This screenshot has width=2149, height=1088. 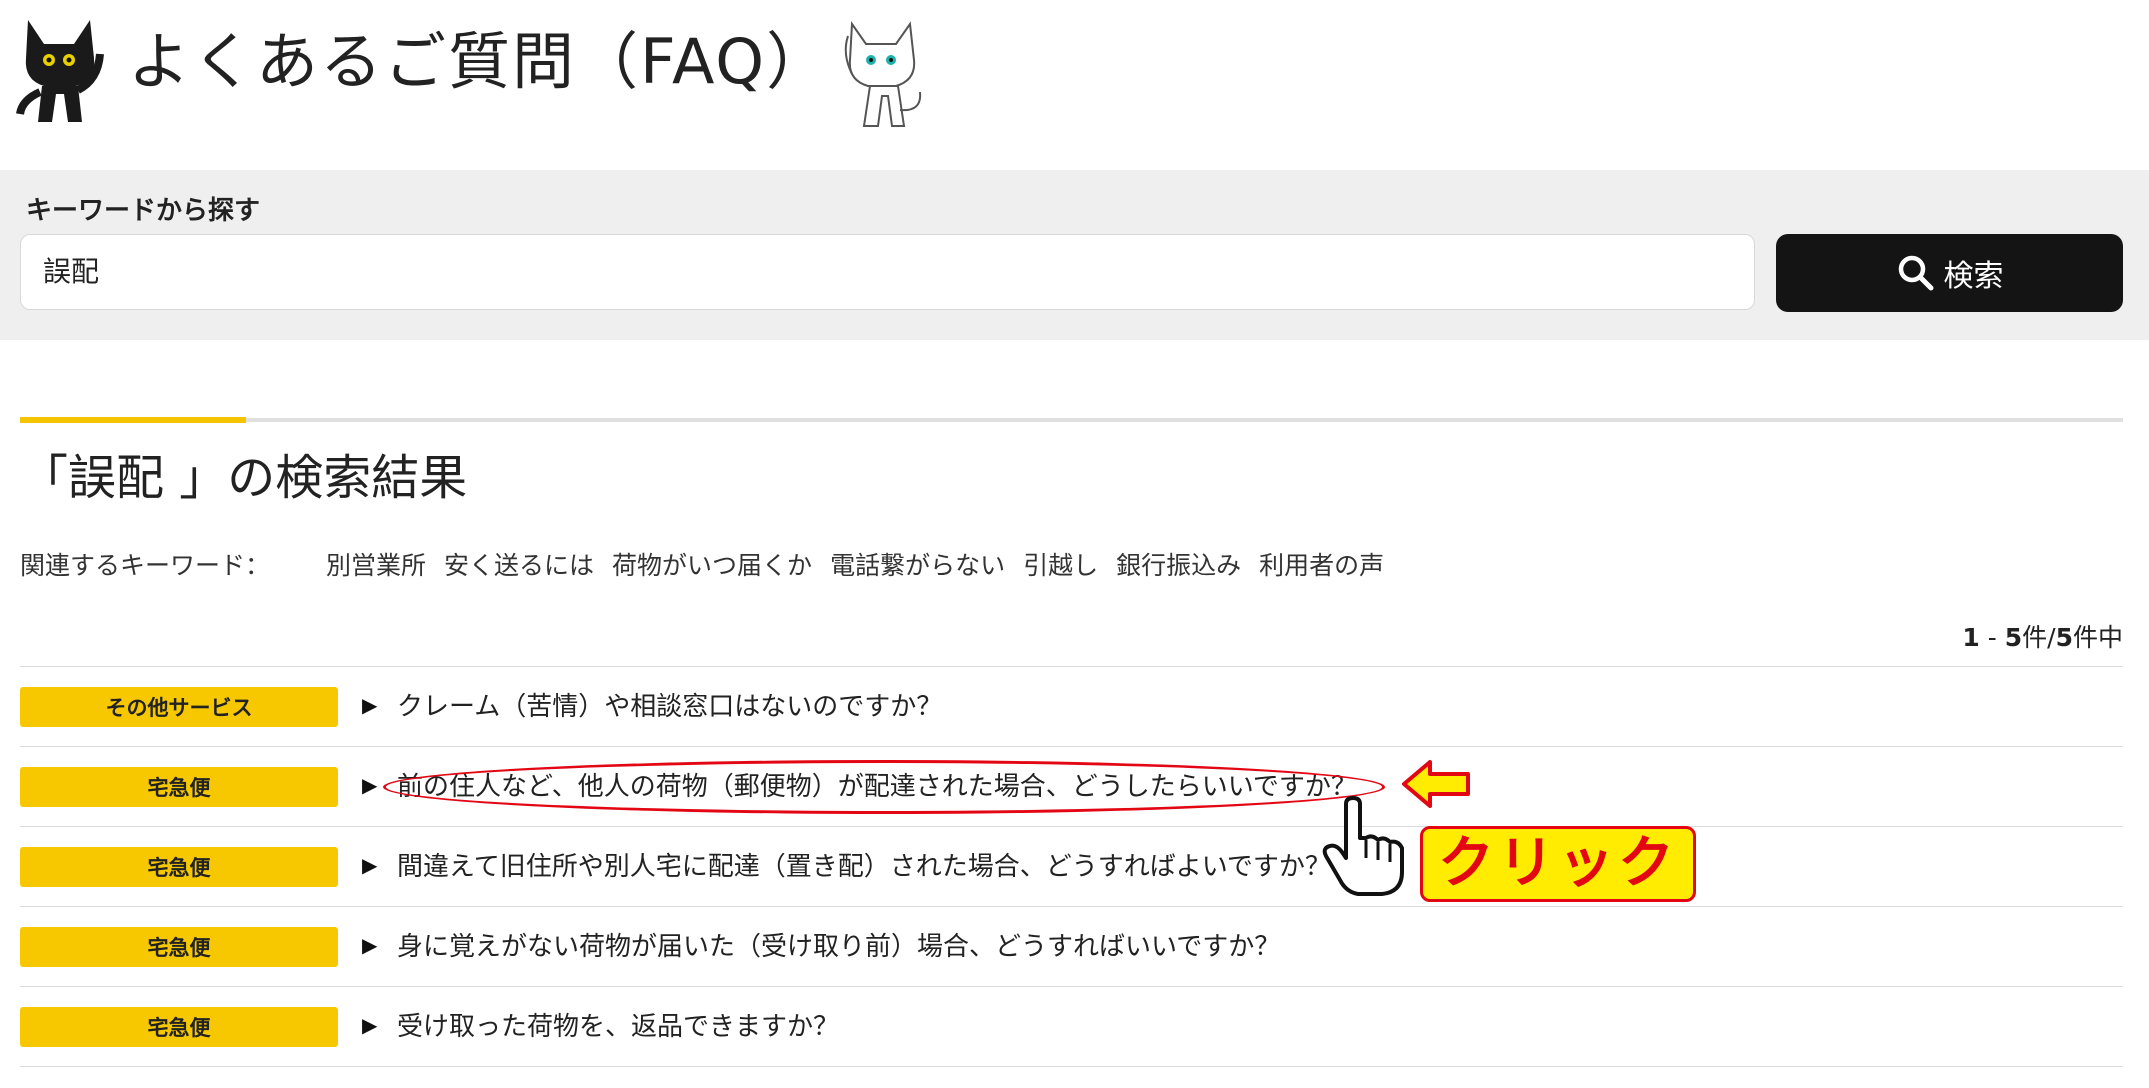 I want to click on section-divider, so click(x=1071, y=420).